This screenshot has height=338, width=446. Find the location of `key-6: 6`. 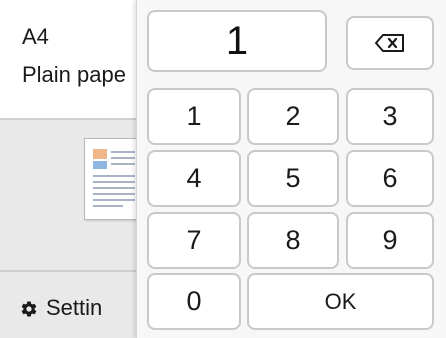

key-6: 6 is located at coordinates (390, 178).